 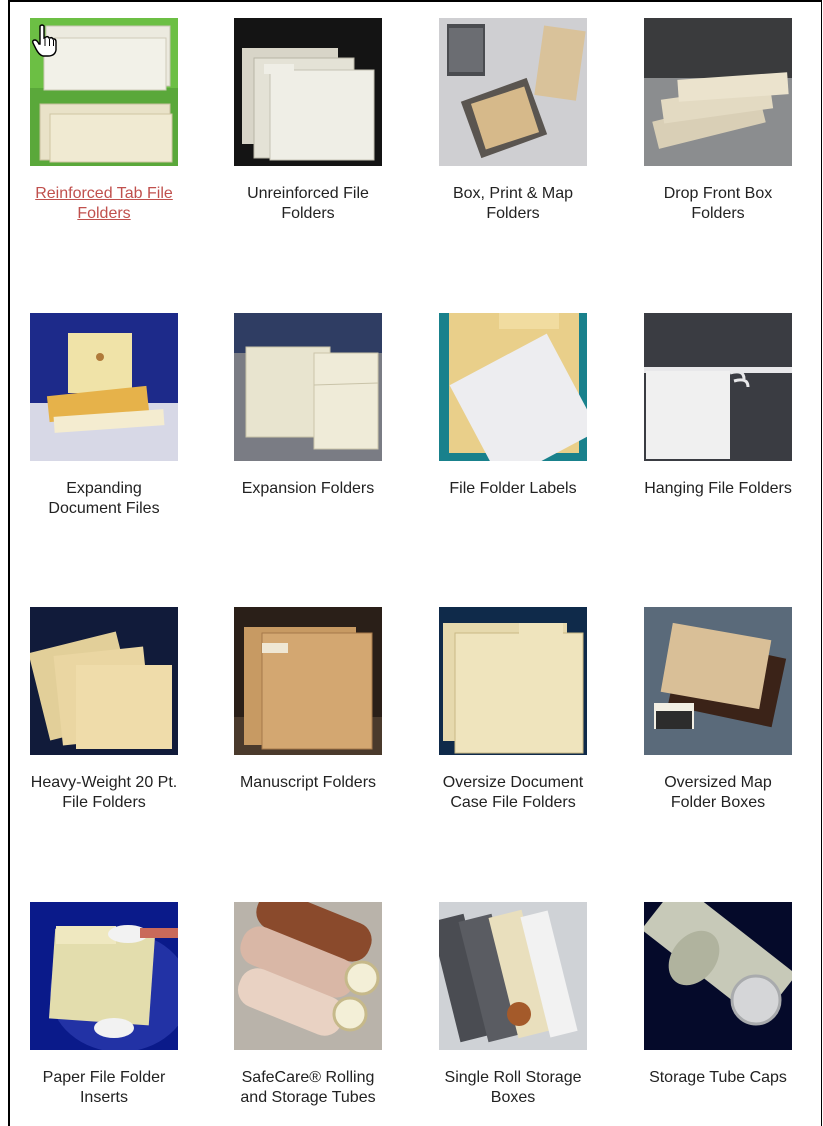 I want to click on gloved-hands-folder-image, so click(x=104, y=976).